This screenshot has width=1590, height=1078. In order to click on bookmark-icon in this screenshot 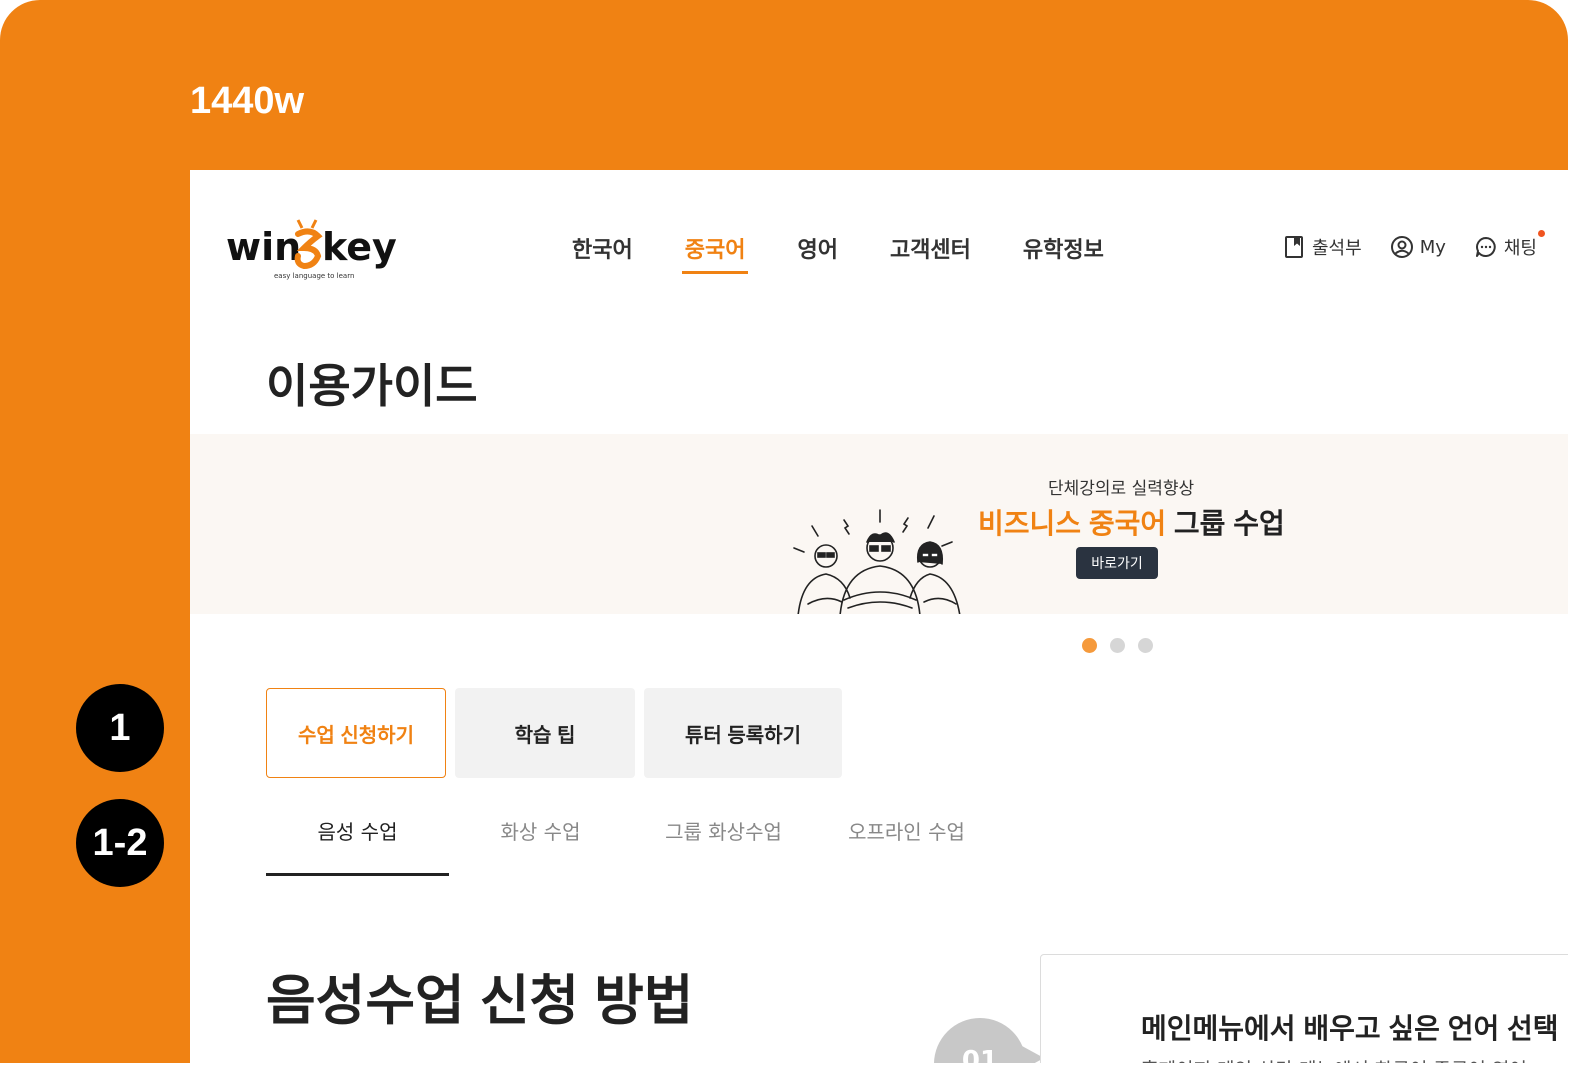, I will do `click(1294, 247)`.